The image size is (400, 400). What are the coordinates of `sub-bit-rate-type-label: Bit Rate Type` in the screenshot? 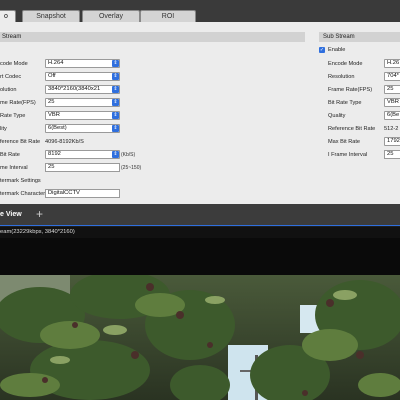 It's located at (345, 103).